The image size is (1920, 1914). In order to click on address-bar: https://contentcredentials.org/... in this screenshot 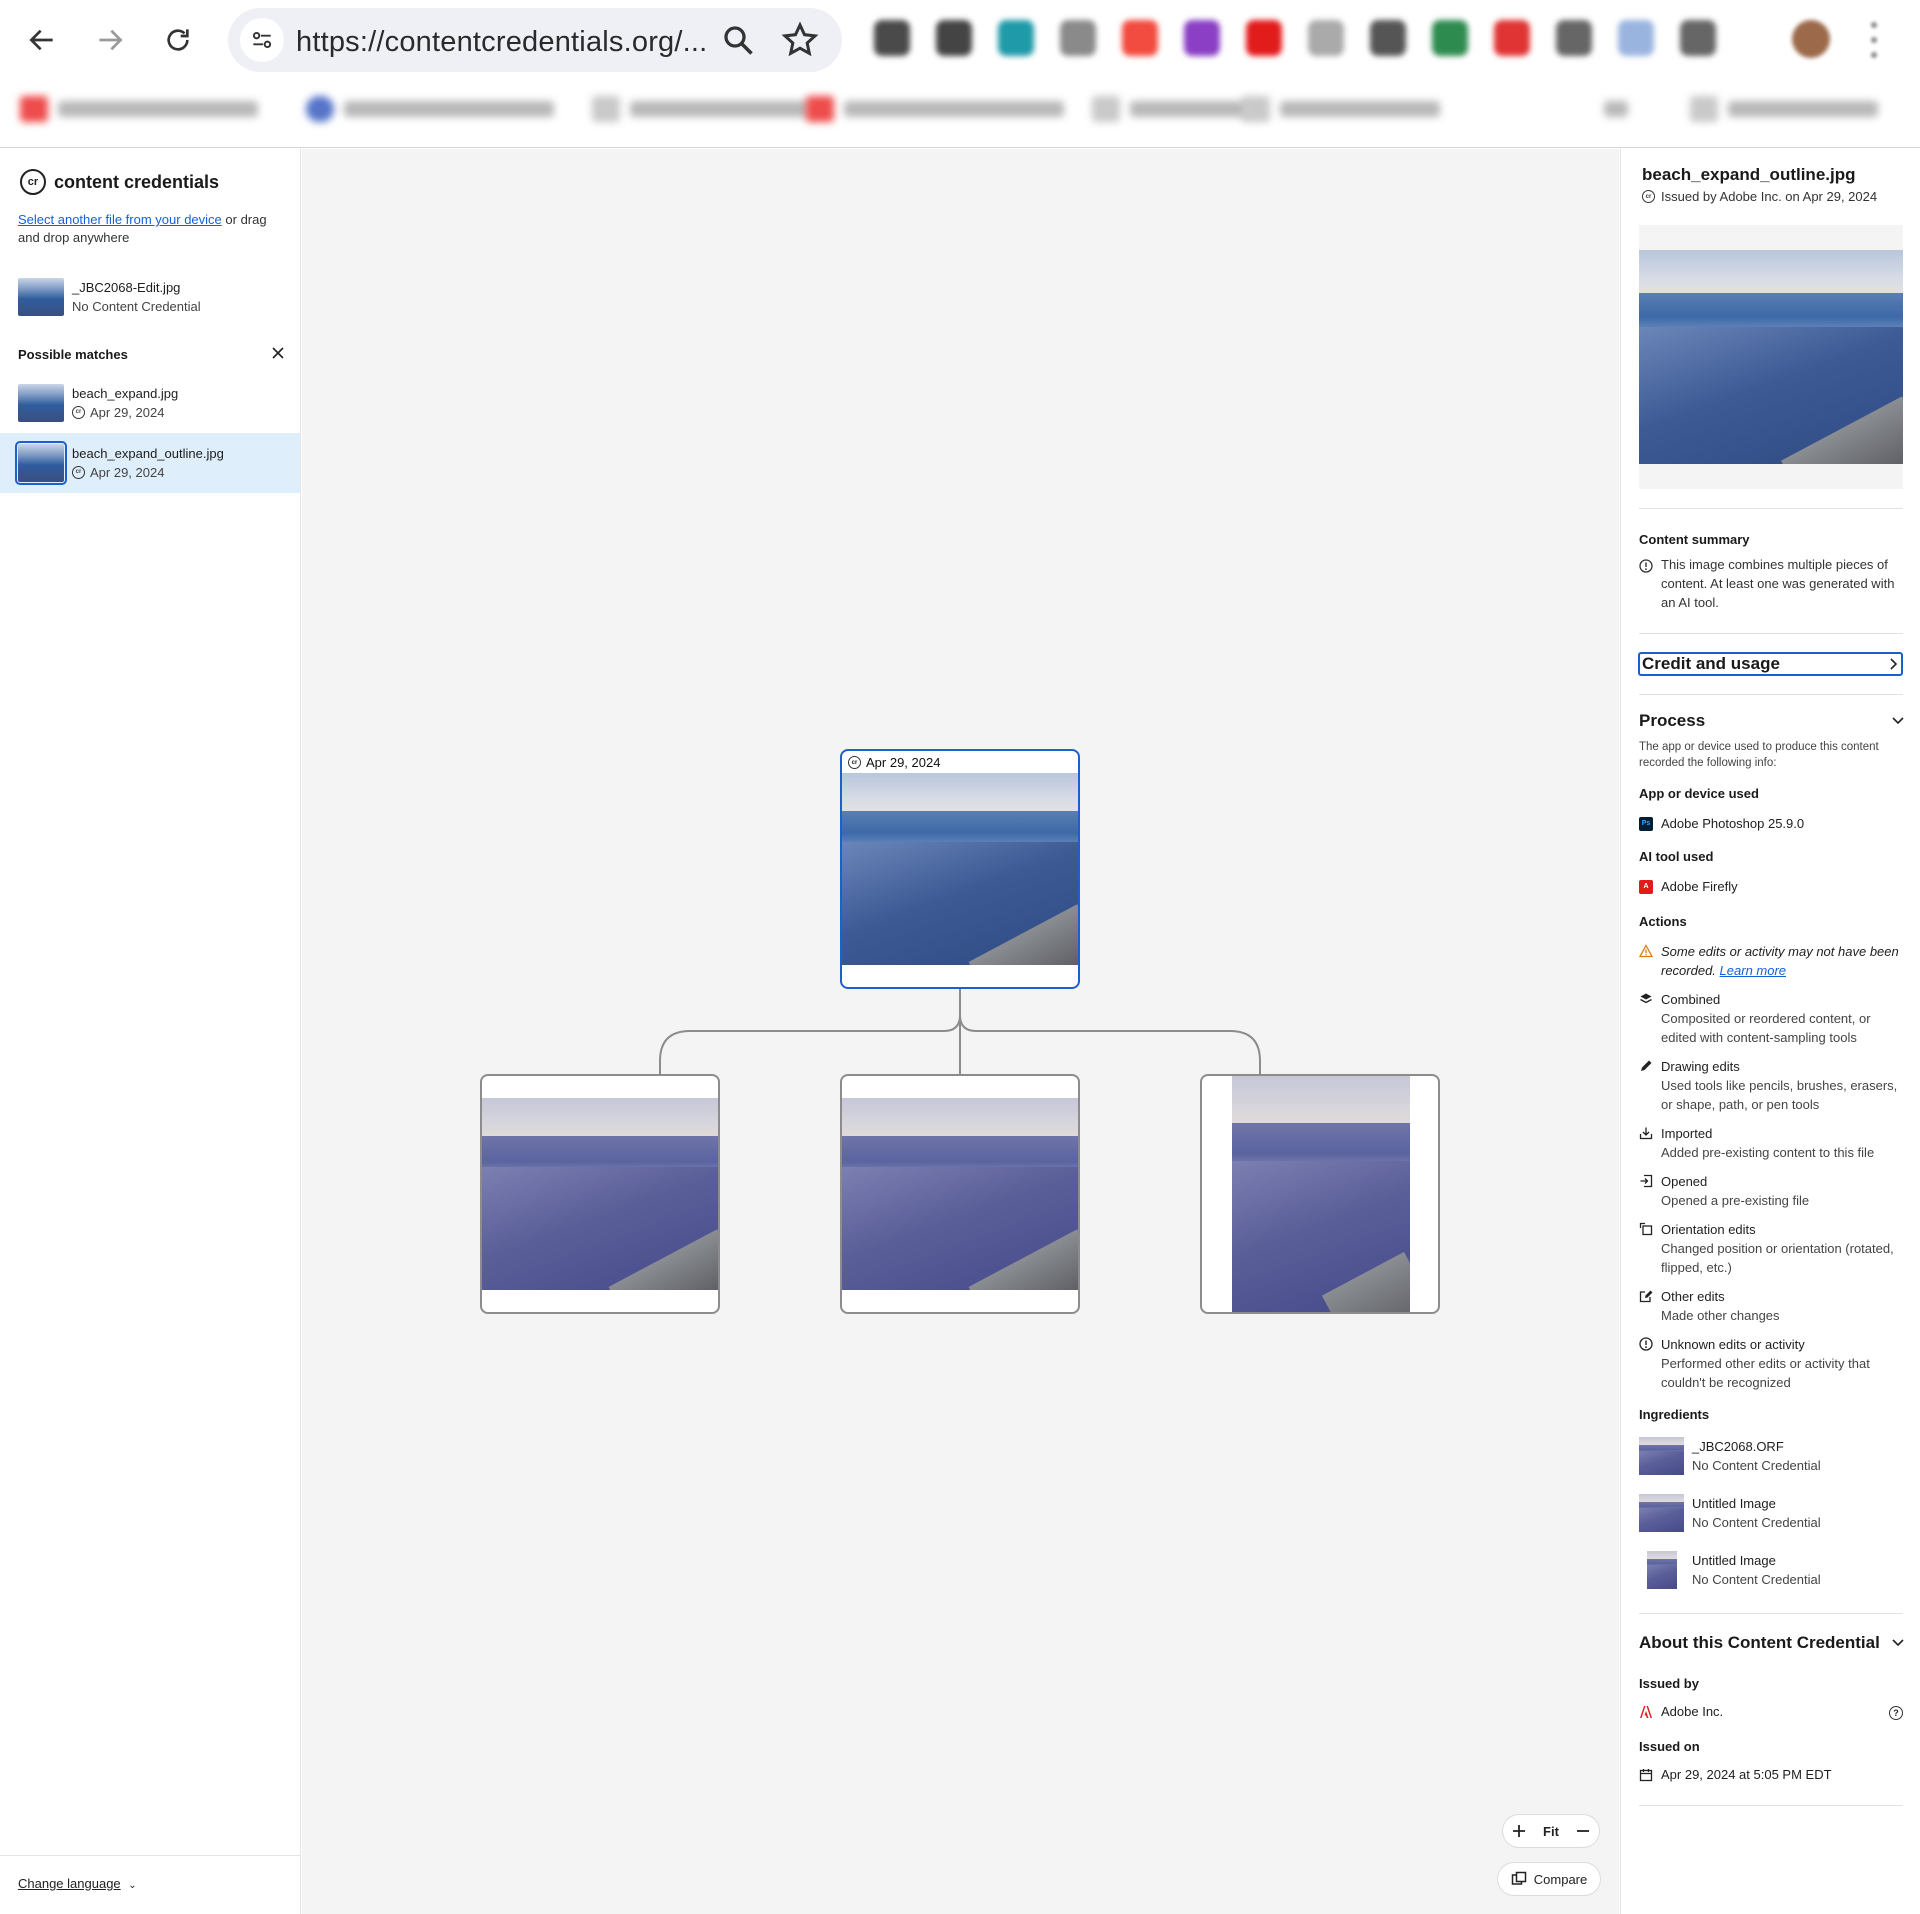, I will do `click(535, 40)`.